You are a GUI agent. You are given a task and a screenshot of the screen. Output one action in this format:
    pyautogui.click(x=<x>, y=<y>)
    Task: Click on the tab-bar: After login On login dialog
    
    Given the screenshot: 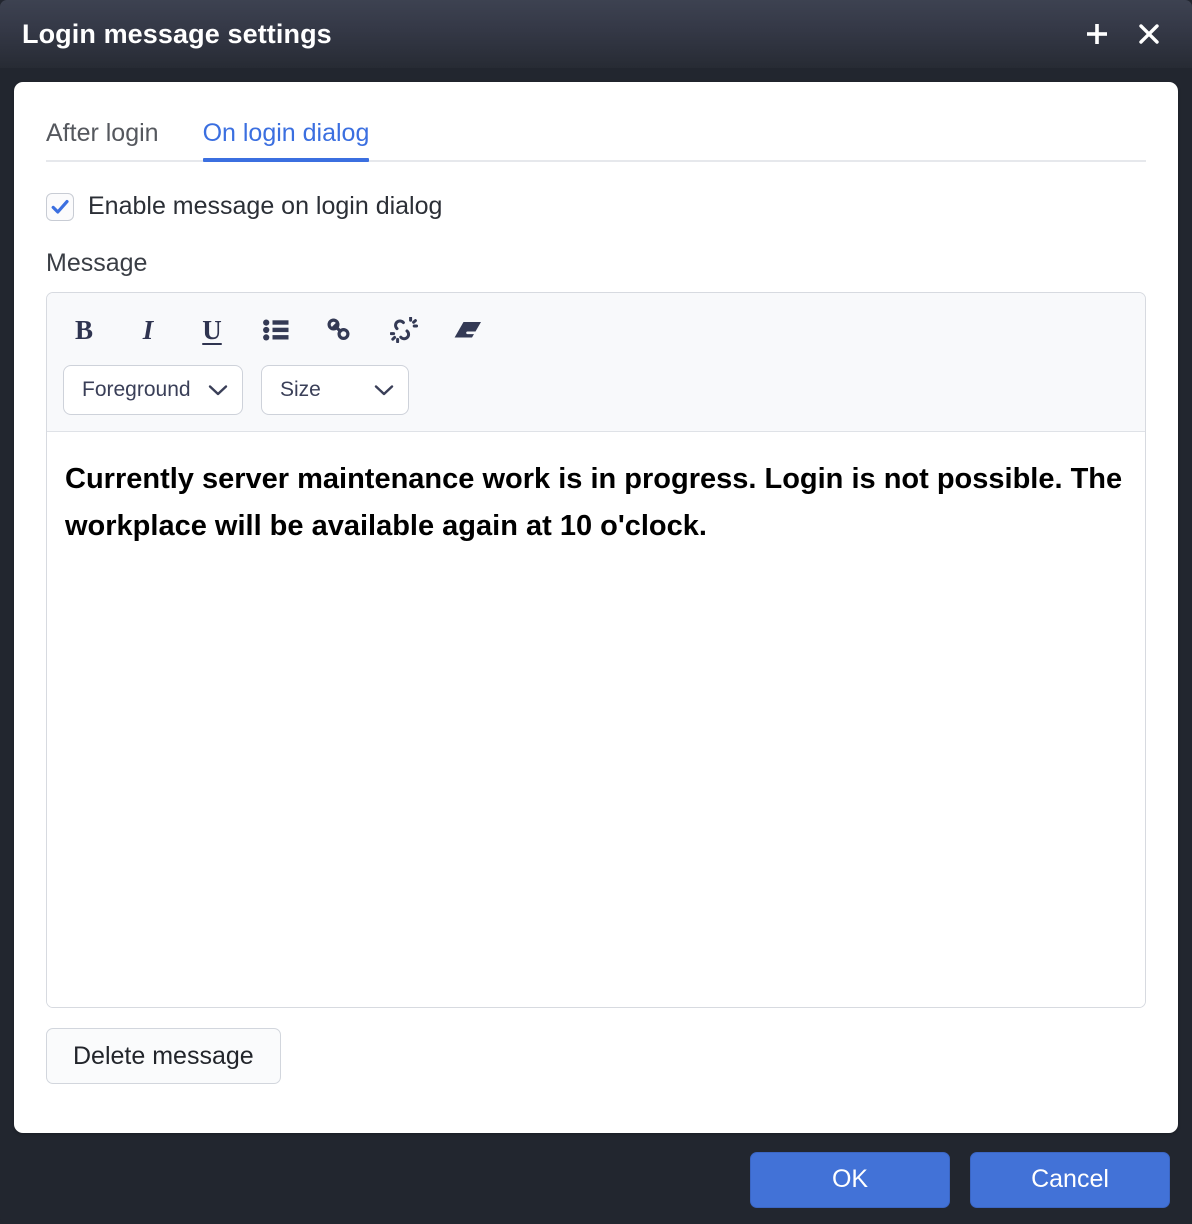 What is the action you would take?
    pyautogui.click(x=596, y=137)
    